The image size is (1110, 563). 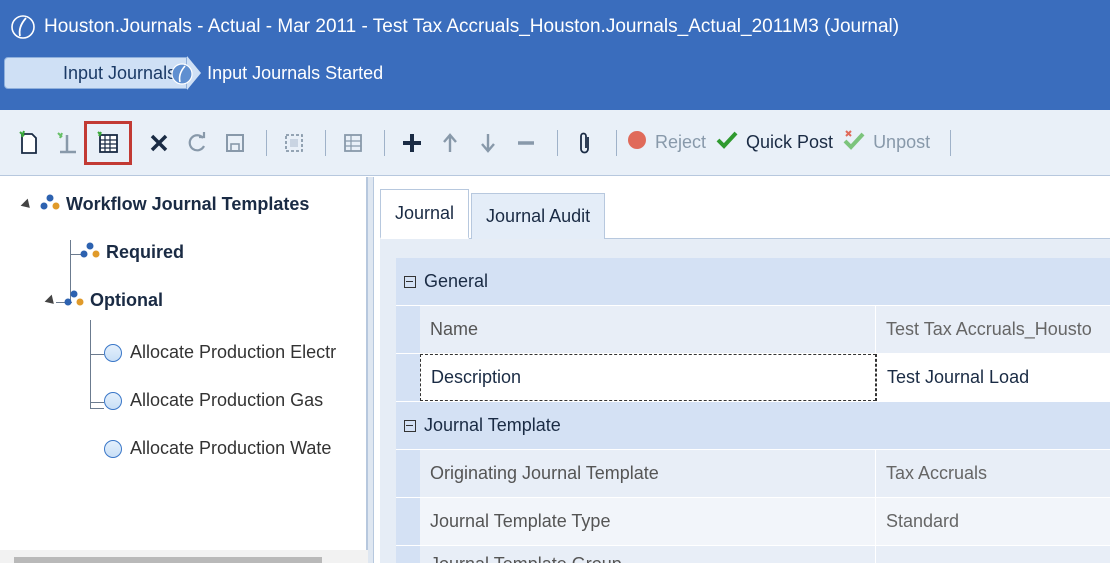 I want to click on property-key: Journal Template Type, so click(x=648, y=521).